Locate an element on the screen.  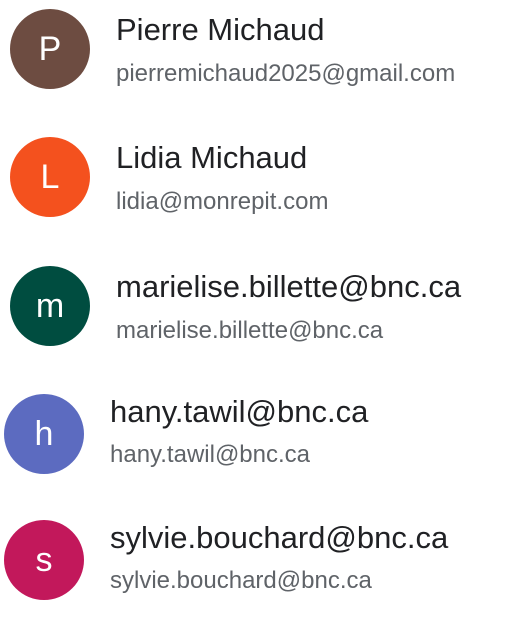
avatar: m is located at coordinates (50, 306).